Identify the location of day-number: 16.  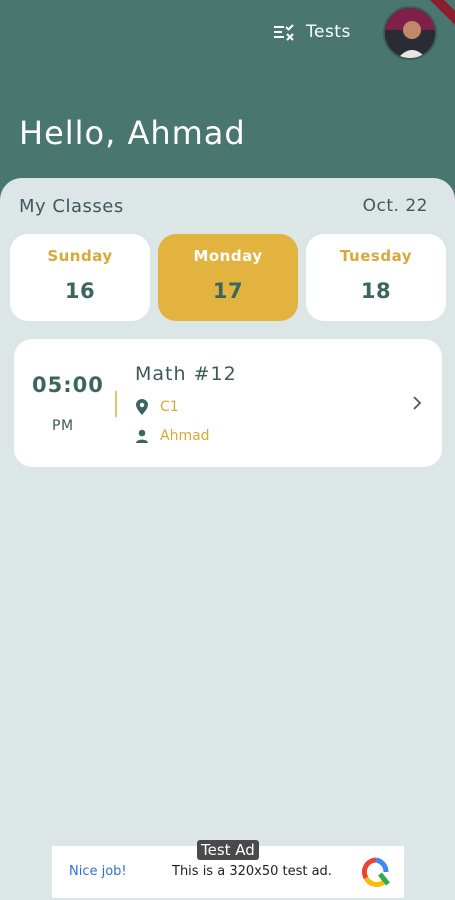
(80, 291).